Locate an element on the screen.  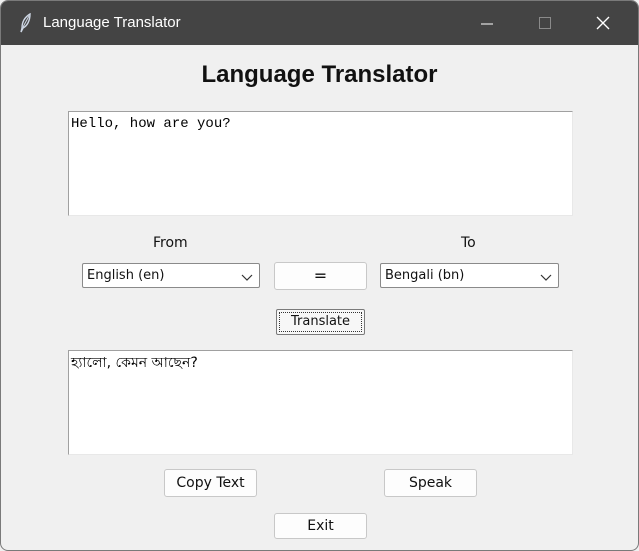
maximize-icon is located at coordinates (545, 23).